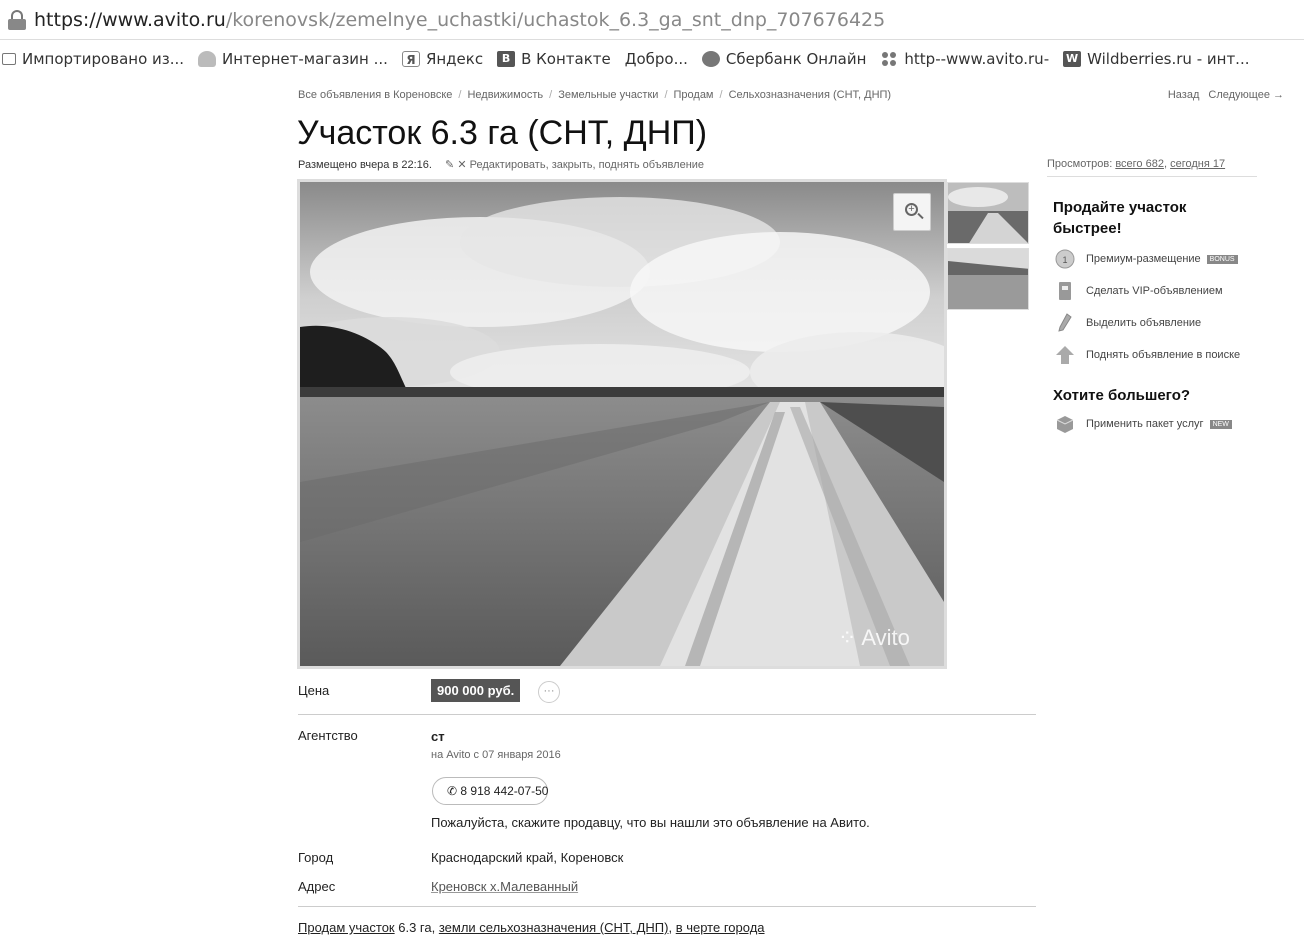 The width and height of the screenshot is (1304, 937). I want to click on highlight-option: Выделить объявление, so click(1127, 323).